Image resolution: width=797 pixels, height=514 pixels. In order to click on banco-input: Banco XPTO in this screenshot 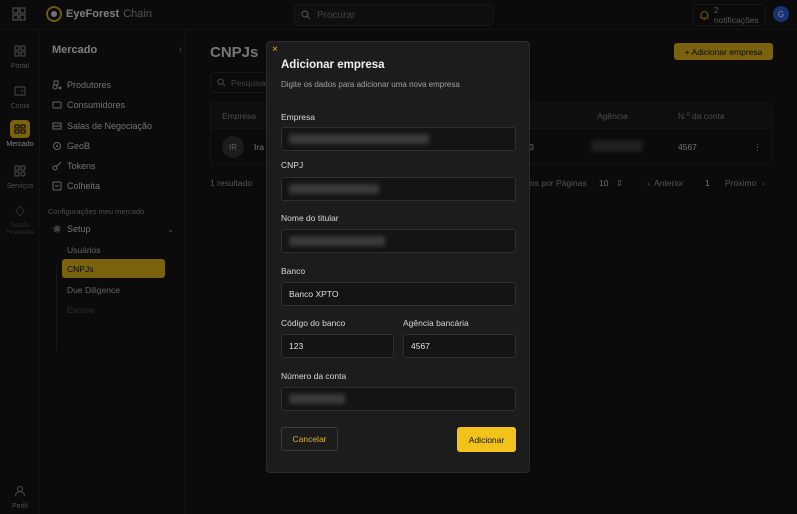, I will do `click(398, 294)`.